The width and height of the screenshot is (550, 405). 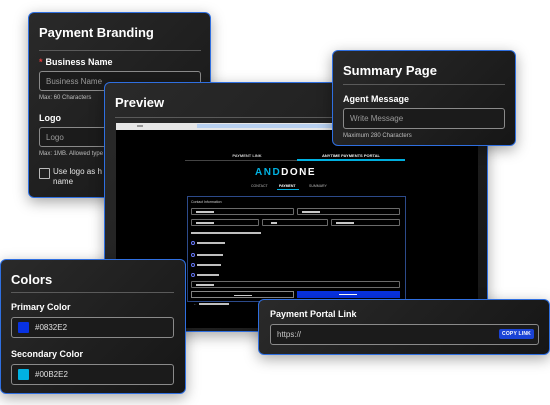 I want to click on payment-branding-title: Payment Branding, so click(x=96, y=32).